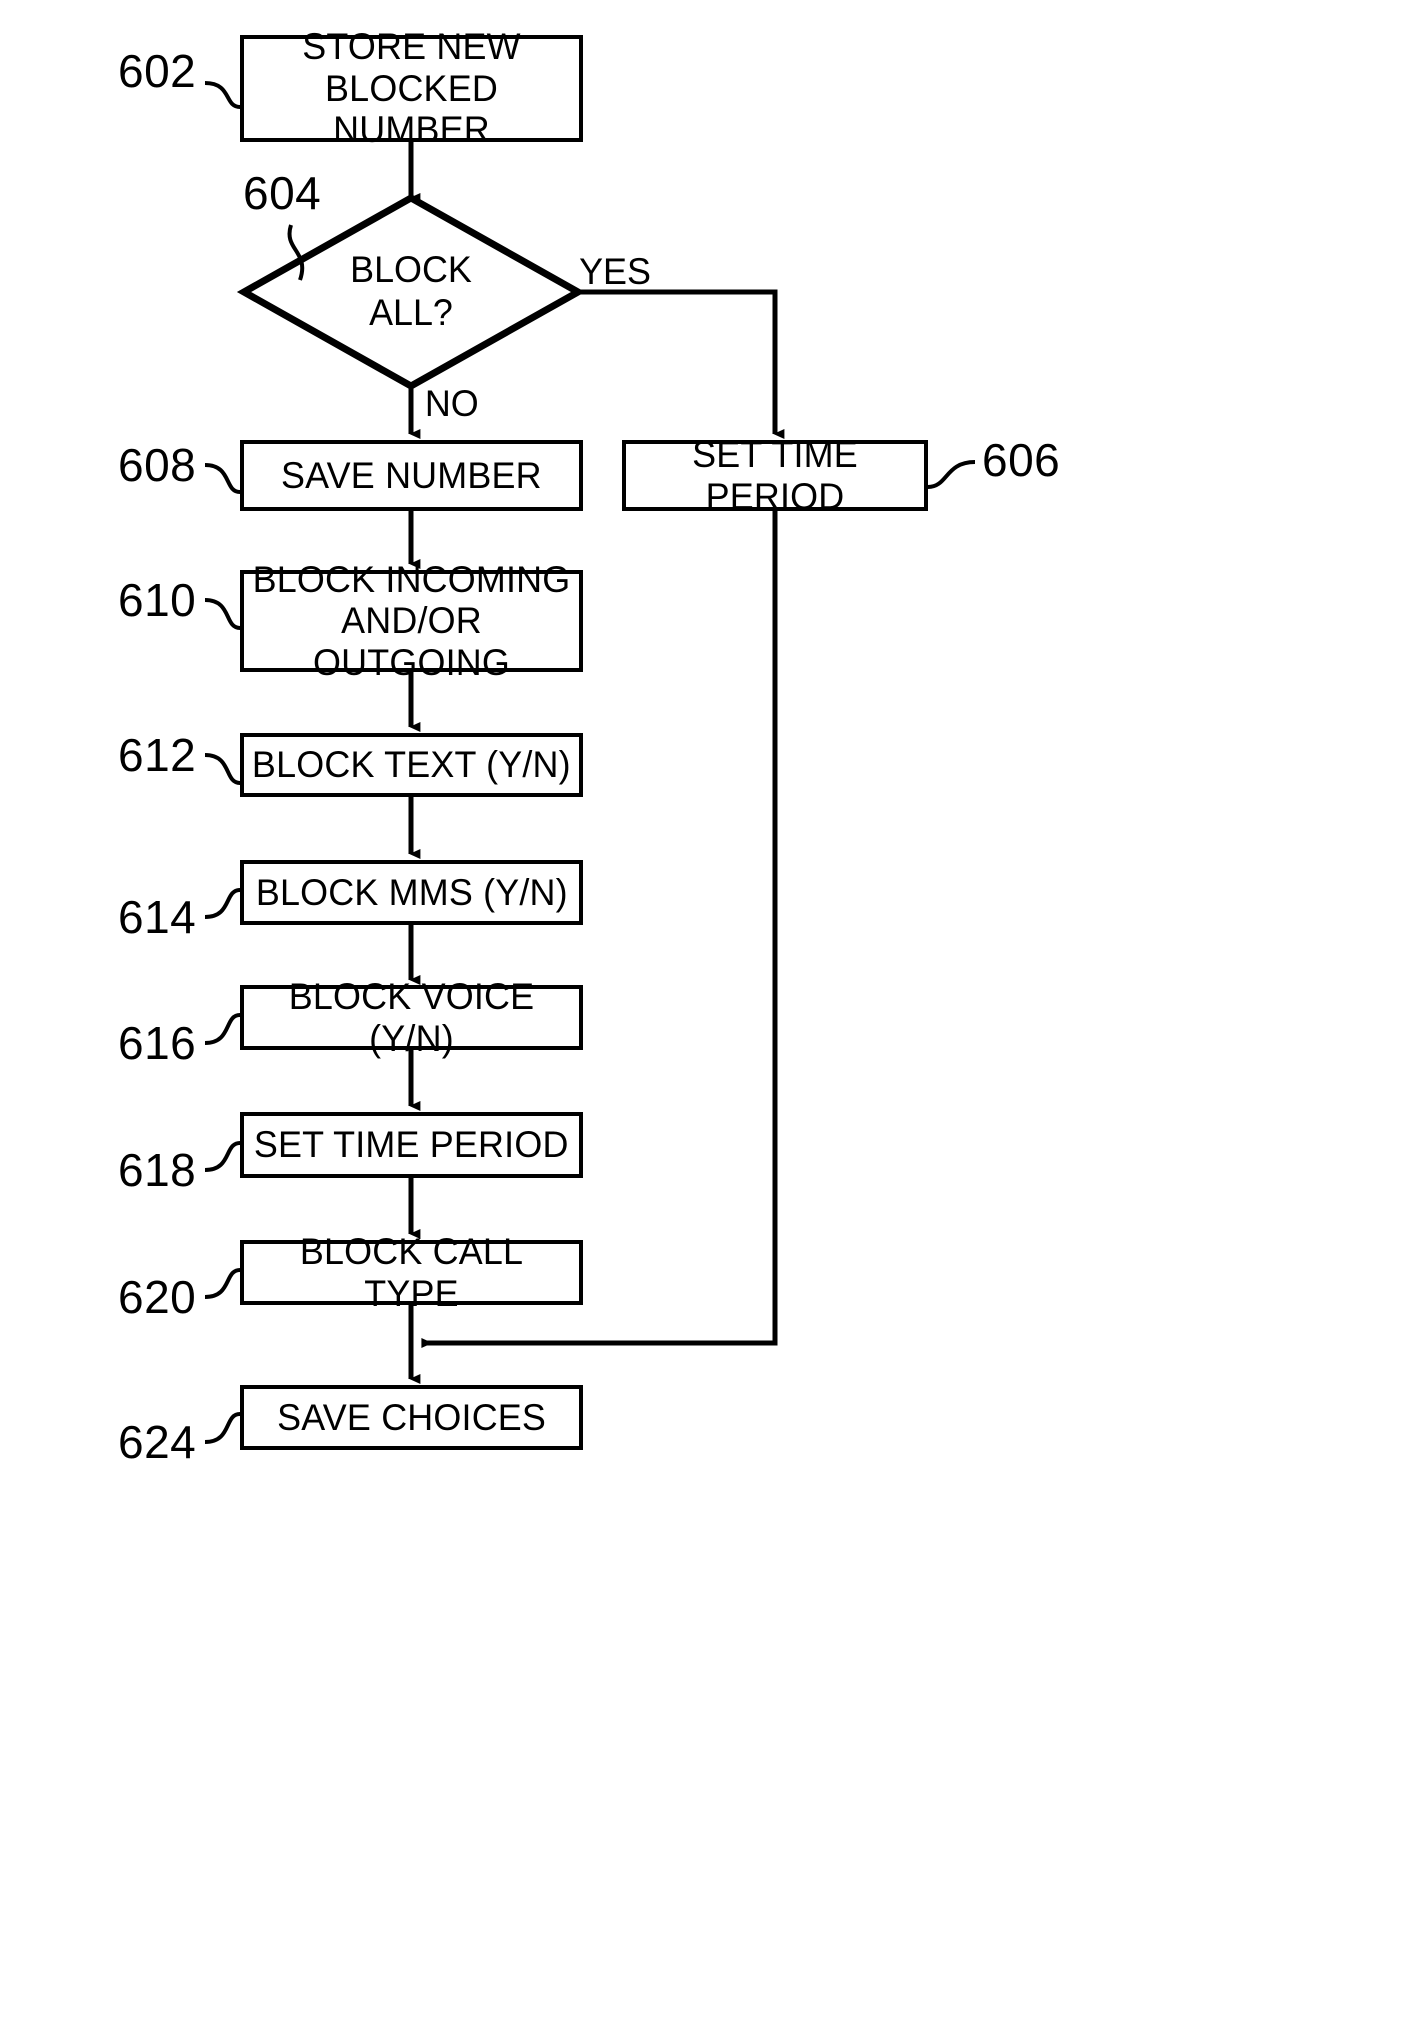 The image size is (1414, 2043). What do you see at coordinates (157, 465) in the screenshot?
I see `ref-numeral-608: 608` at bounding box center [157, 465].